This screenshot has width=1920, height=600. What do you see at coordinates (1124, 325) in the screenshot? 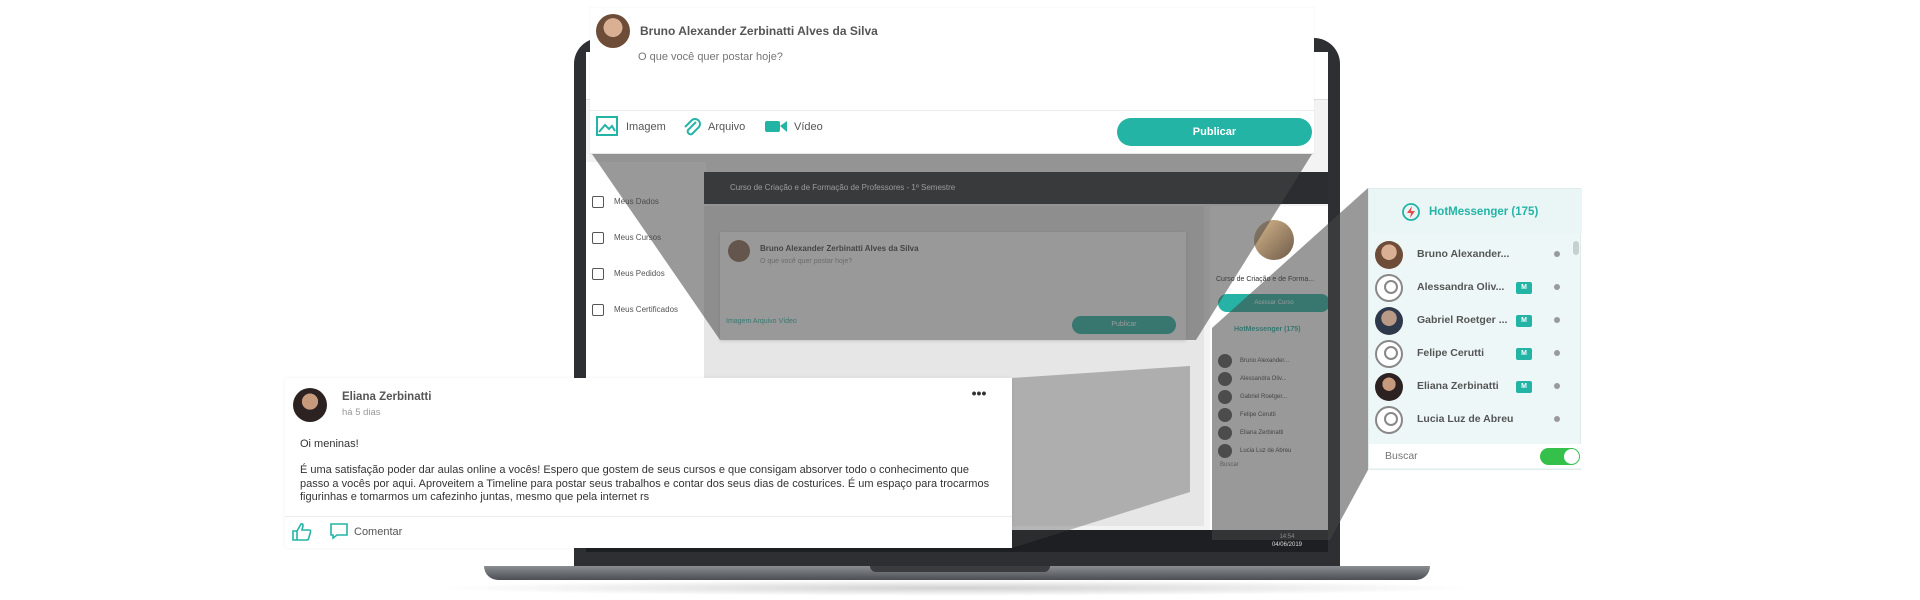
I see `inner-publish-button: Publicar` at bounding box center [1124, 325].